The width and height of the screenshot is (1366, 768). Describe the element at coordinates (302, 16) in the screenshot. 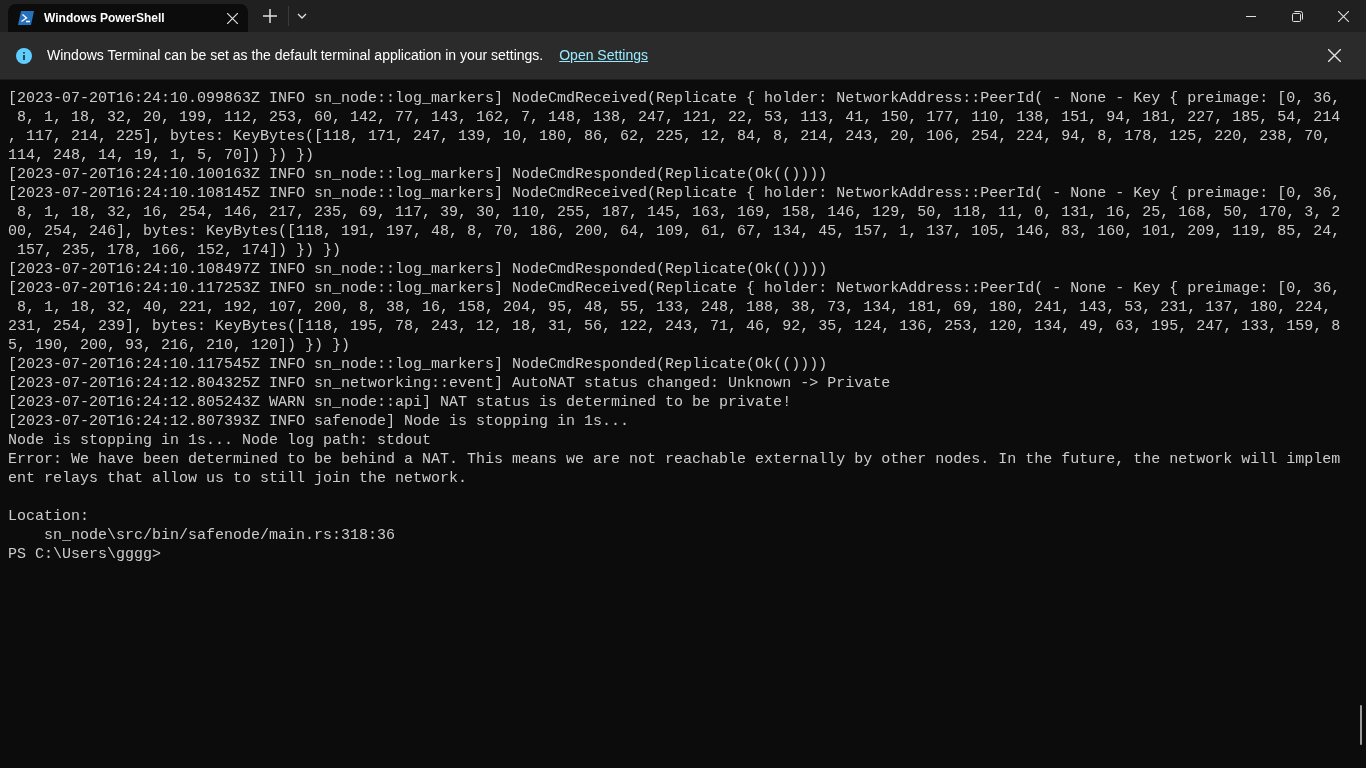

I see `chevron-down-icon` at that location.